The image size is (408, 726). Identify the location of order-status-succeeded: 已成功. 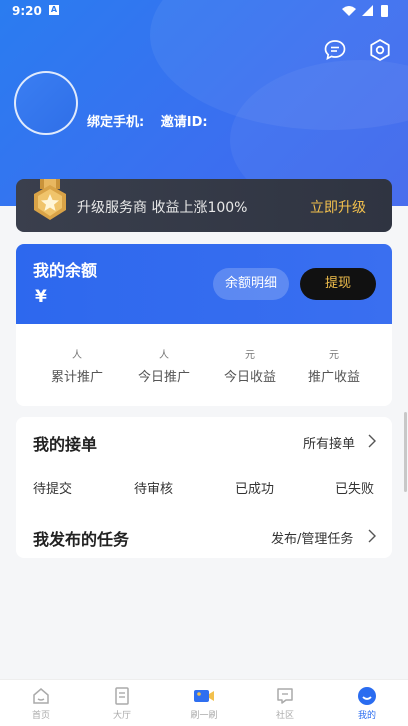
(254, 487).